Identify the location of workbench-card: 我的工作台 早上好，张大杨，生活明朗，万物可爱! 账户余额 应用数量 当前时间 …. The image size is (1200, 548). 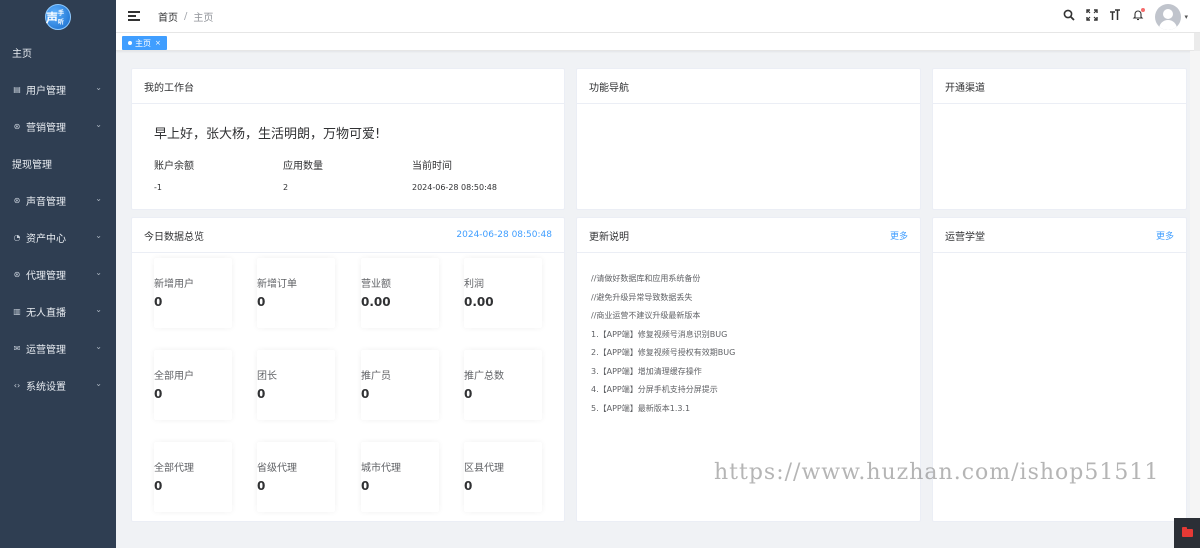
(348, 139).